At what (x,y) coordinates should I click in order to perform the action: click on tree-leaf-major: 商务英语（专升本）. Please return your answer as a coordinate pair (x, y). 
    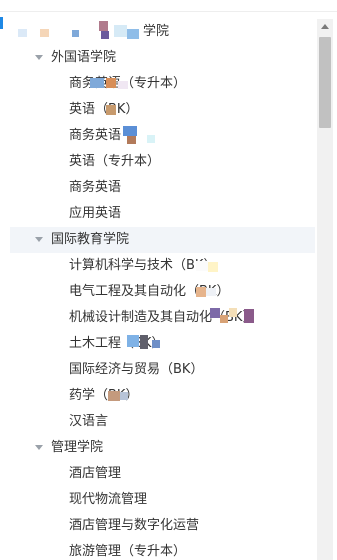
    Looking at the image, I should click on (162, 84).